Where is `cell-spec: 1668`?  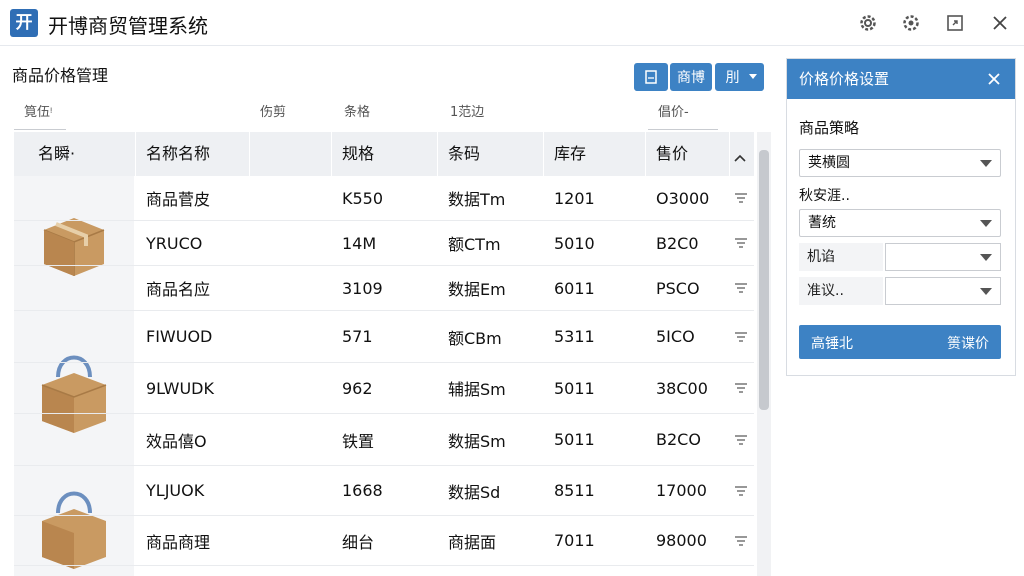
cell-spec: 1668 is located at coordinates (362, 490).